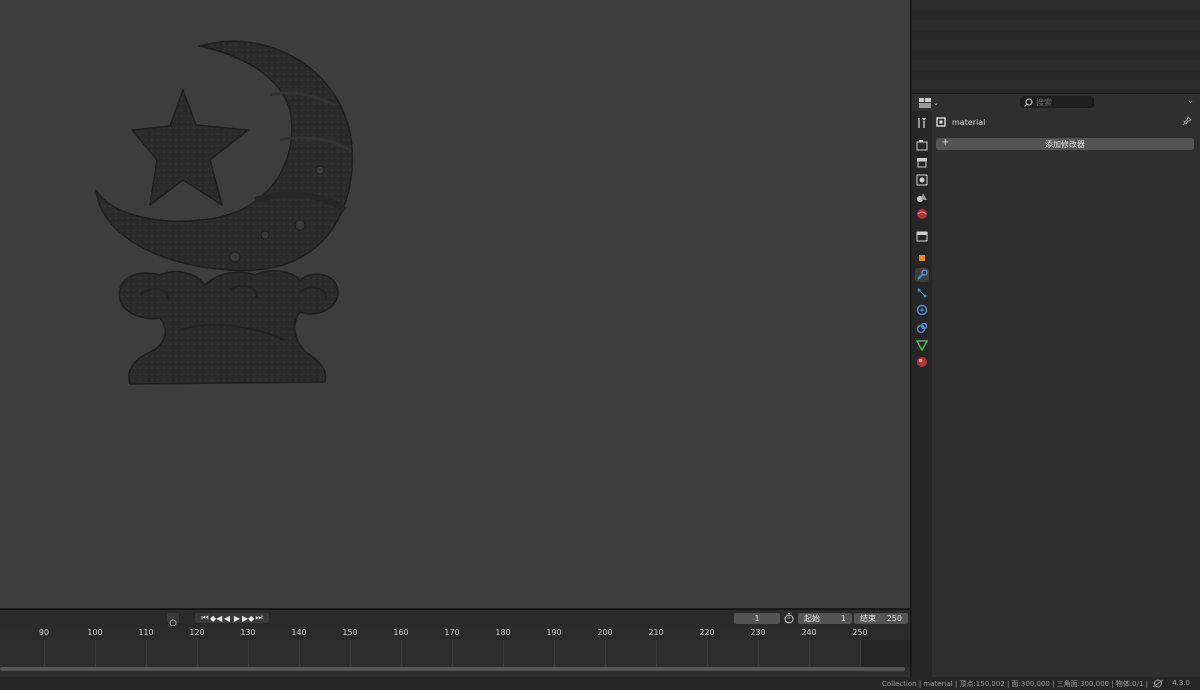 The height and width of the screenshot is (690, 1200). Describe the element at coordinates (1187, 121) in the screenshot. I see `pin-icon` at that location.